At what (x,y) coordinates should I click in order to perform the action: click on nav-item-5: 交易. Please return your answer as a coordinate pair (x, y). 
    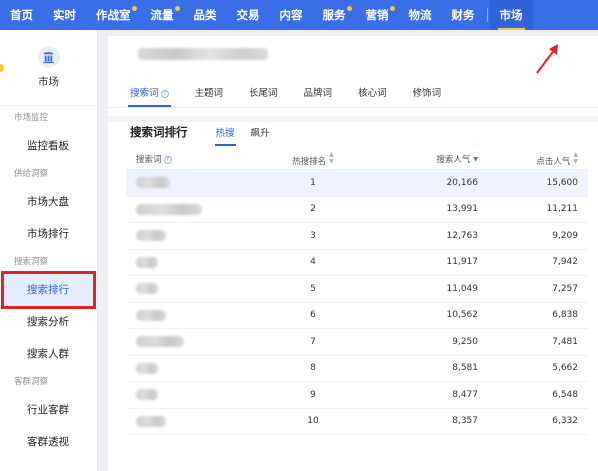
    Looking at the image, I should click on (248, 15).